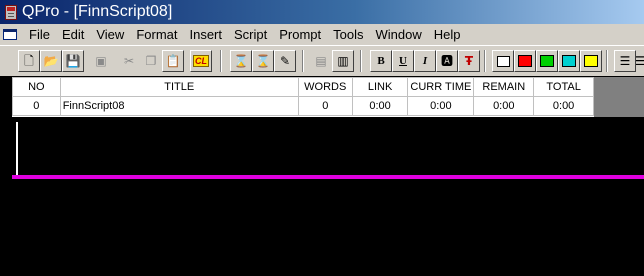 This screenshot has width=644, height=276. What do you see at coordinates (504, 87) in the screenshot?
I see `col-header-remain: REMAIN` at bounding box center [504, 87].